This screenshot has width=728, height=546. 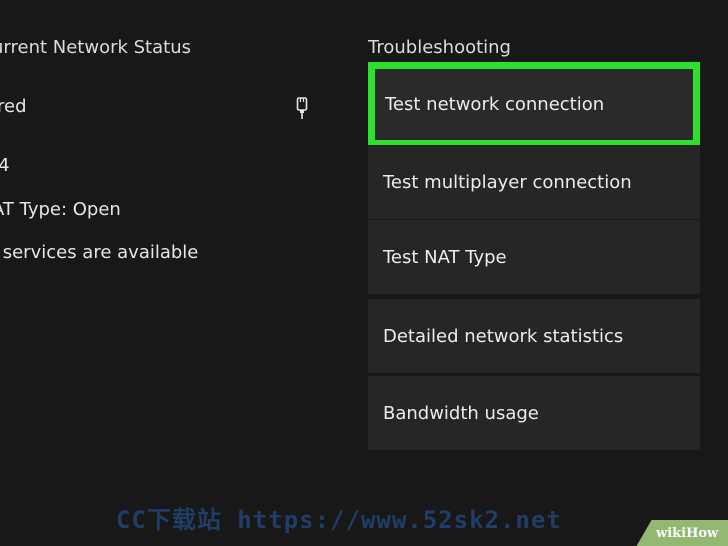 I want to click on nat-type-text: AT Type: Open, so click(x=60, y=209).